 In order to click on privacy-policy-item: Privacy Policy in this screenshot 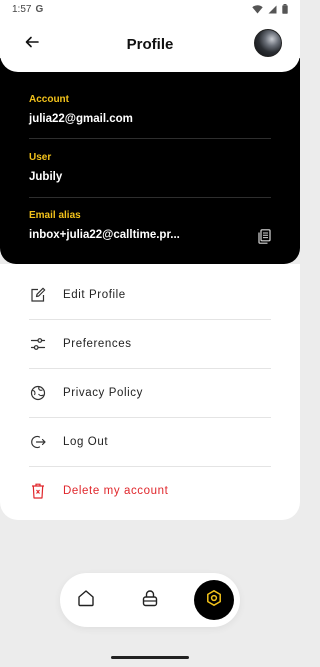, I will do `click(150, 393)`.